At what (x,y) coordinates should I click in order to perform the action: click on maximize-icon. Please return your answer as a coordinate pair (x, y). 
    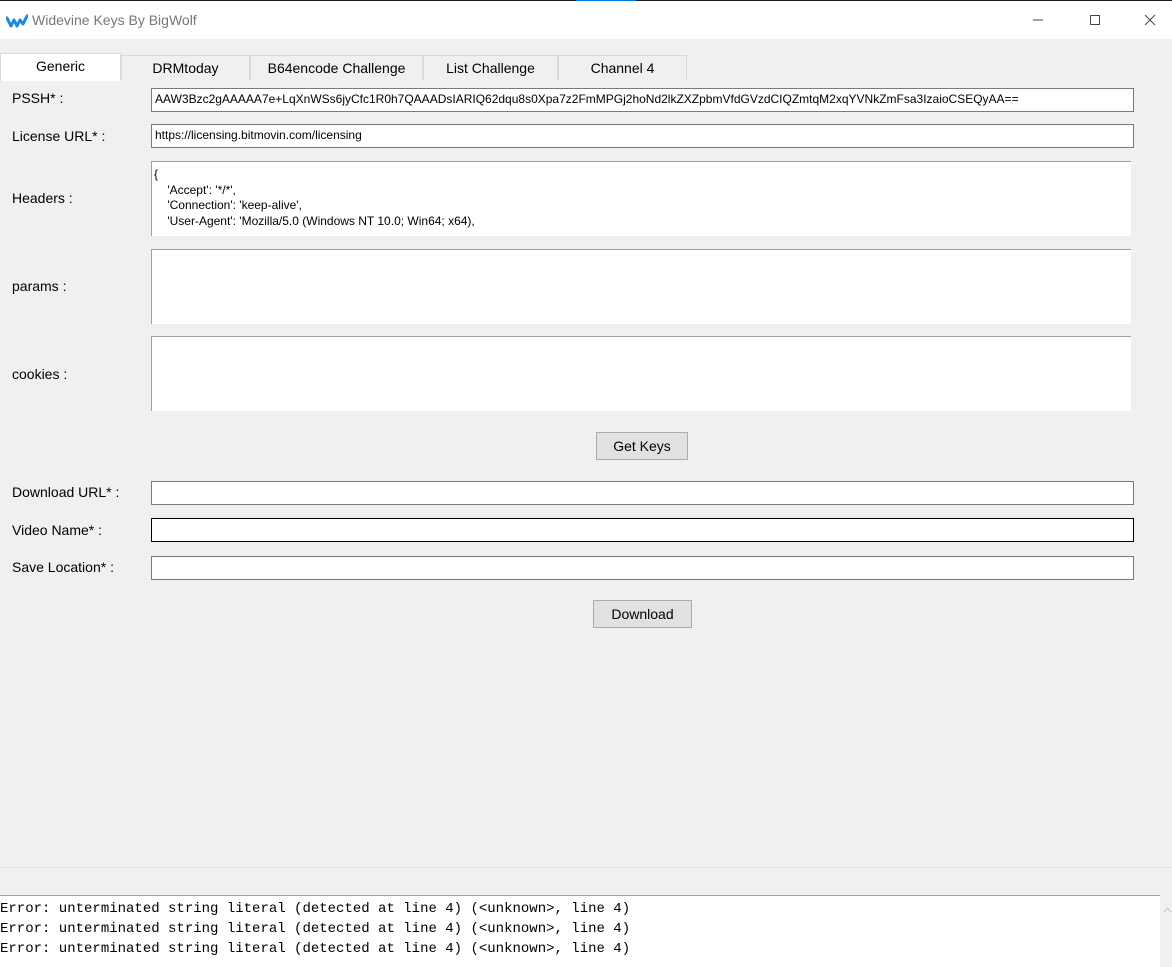
    Looking at the image, I should click on (1095, 20).